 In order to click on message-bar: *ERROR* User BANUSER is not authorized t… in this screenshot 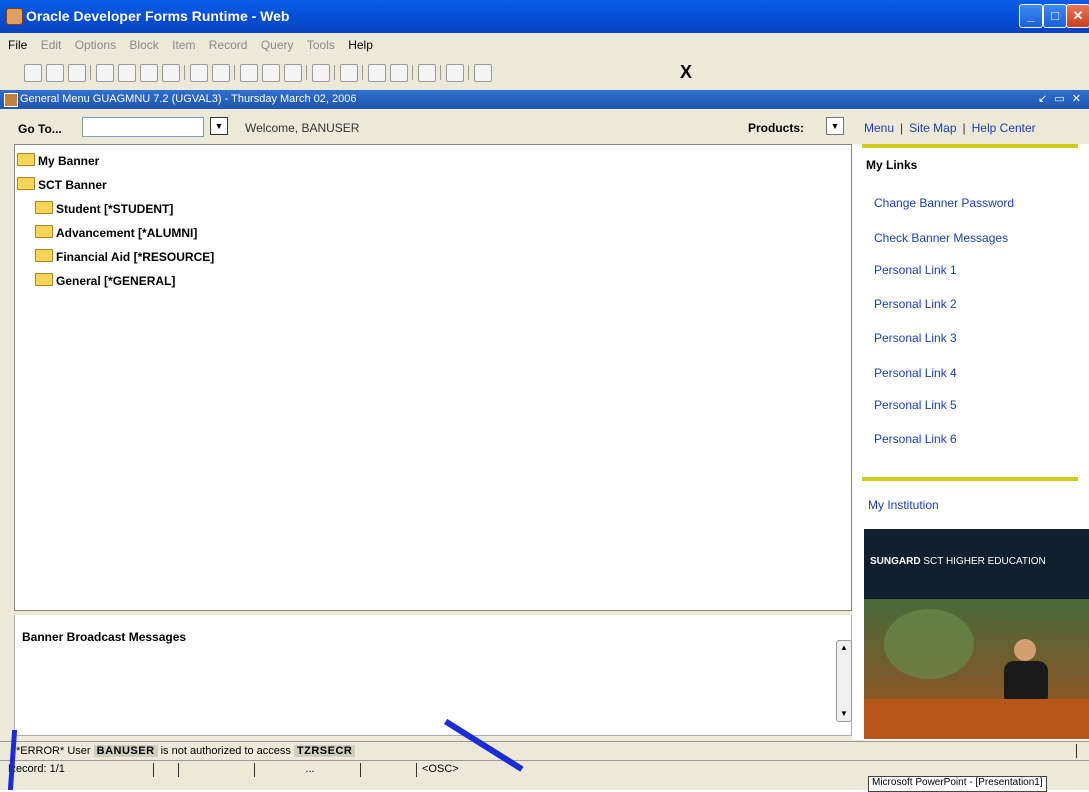, I will do `click(544, 750)`.